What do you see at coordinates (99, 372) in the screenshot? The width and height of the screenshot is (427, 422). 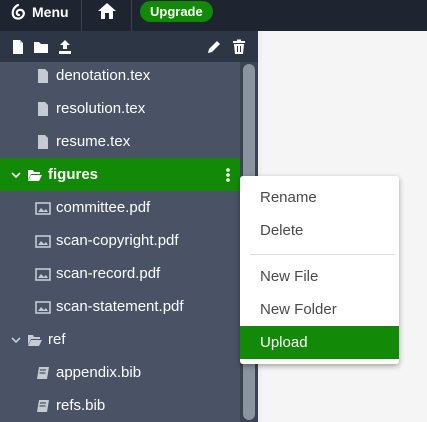 I see `file-label: appendix.bib` at bounding box center [99, 372].